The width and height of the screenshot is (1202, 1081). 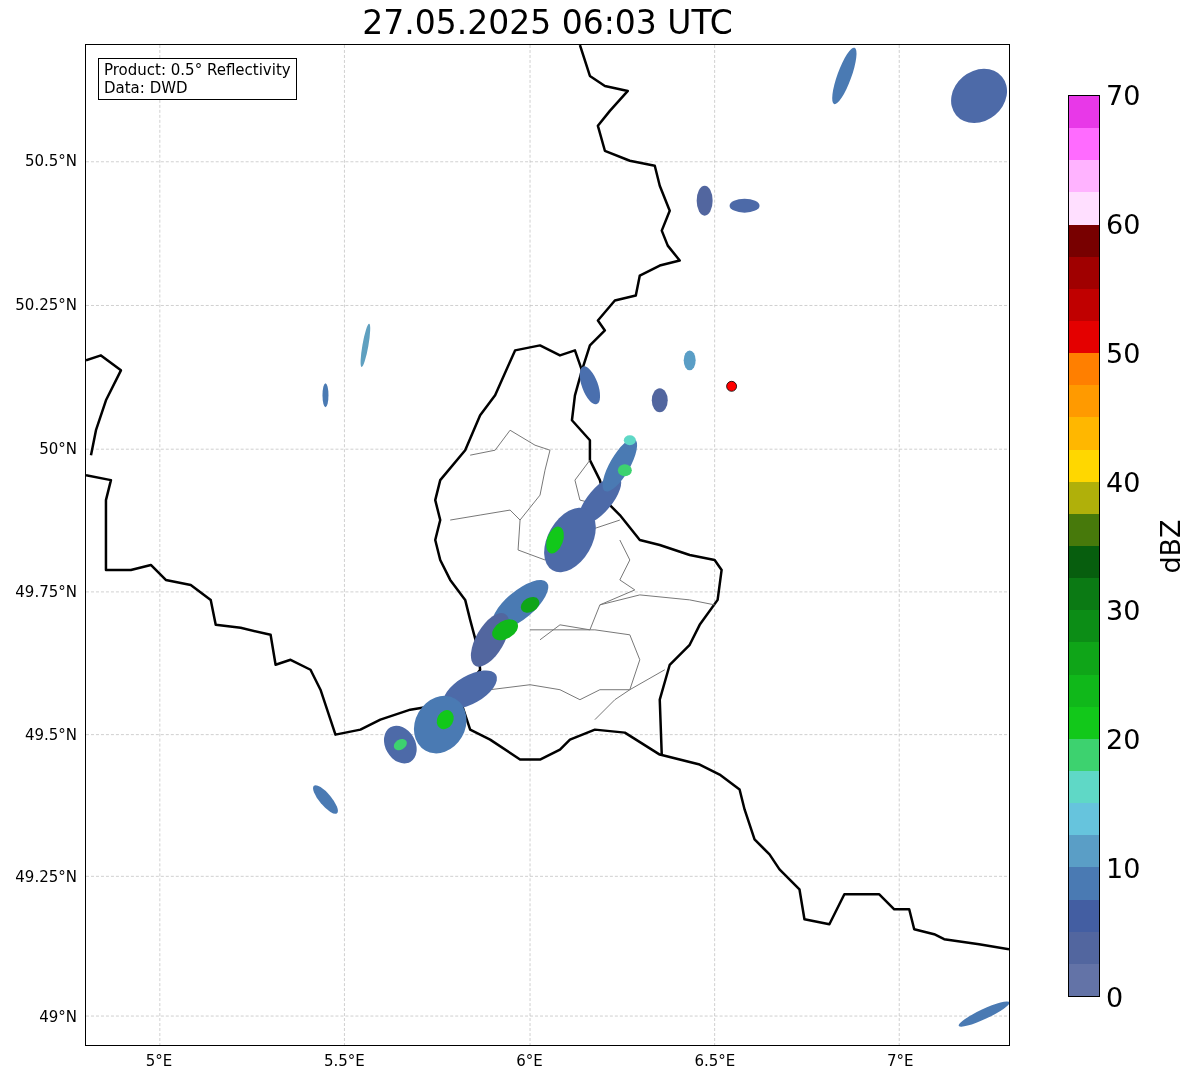 What do you see at coordinates (50, 161) in the screenshot?
I see `axis-tick-label: 50.5°N` at bounding box center [50, 161].